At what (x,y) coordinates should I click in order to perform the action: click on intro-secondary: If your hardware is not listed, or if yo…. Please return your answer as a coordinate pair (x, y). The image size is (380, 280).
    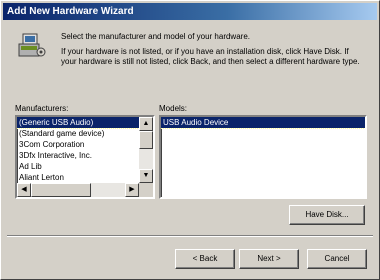
    Looking at the image, I should click on (210, 56).